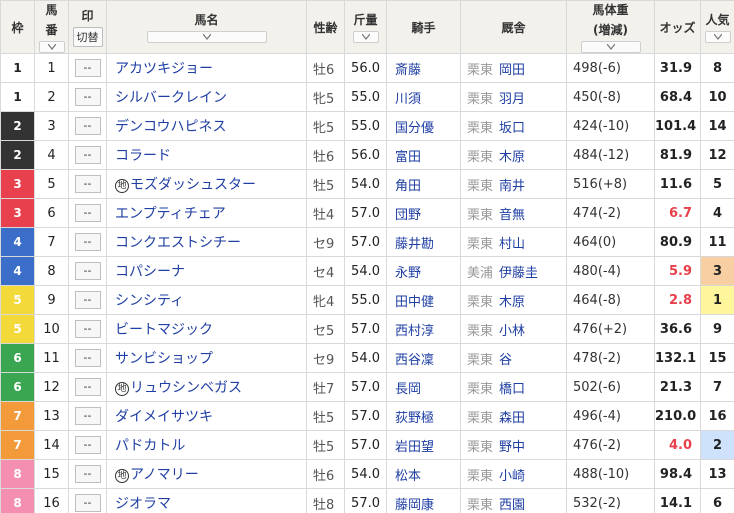 Image resolution: width=734 pixels, height=513 pixels. What do you see at coordinates (512, 389) in the screenshot?
I see `trainer-link: 橋口` at bounding box center [512, 389].